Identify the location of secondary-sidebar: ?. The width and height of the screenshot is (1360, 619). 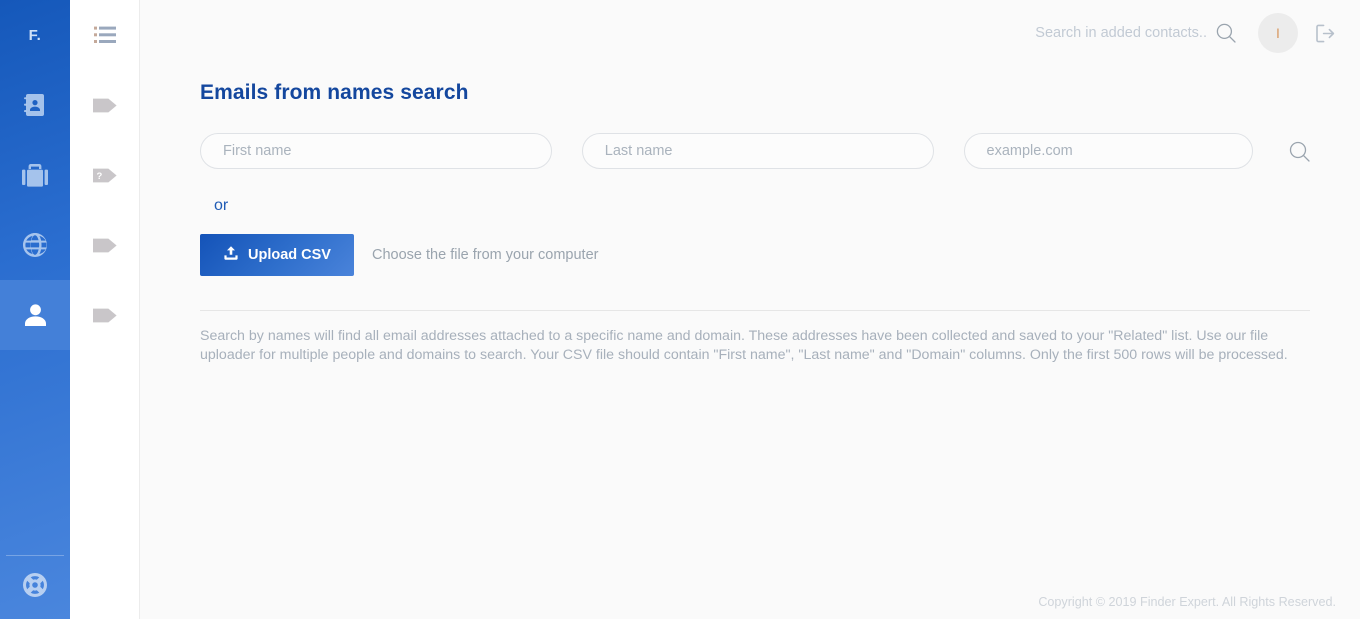
(105, 309).